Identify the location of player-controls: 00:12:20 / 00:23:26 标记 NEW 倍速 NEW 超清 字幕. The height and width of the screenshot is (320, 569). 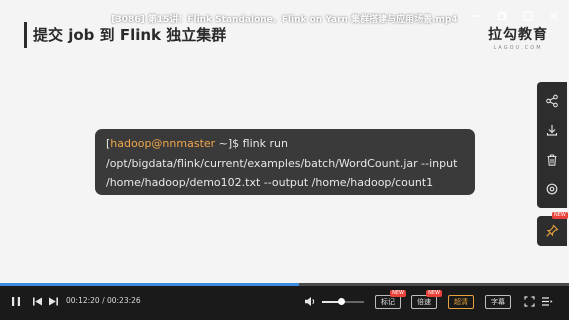
(284, 301).